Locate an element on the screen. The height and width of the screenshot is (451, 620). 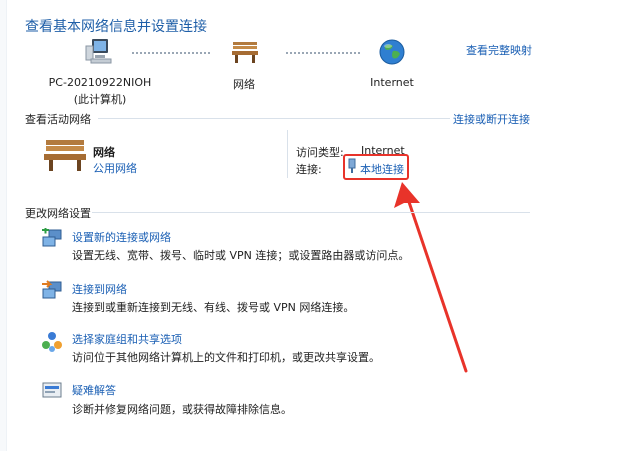
internet-label: Internet is located at coordinates (392, 82).